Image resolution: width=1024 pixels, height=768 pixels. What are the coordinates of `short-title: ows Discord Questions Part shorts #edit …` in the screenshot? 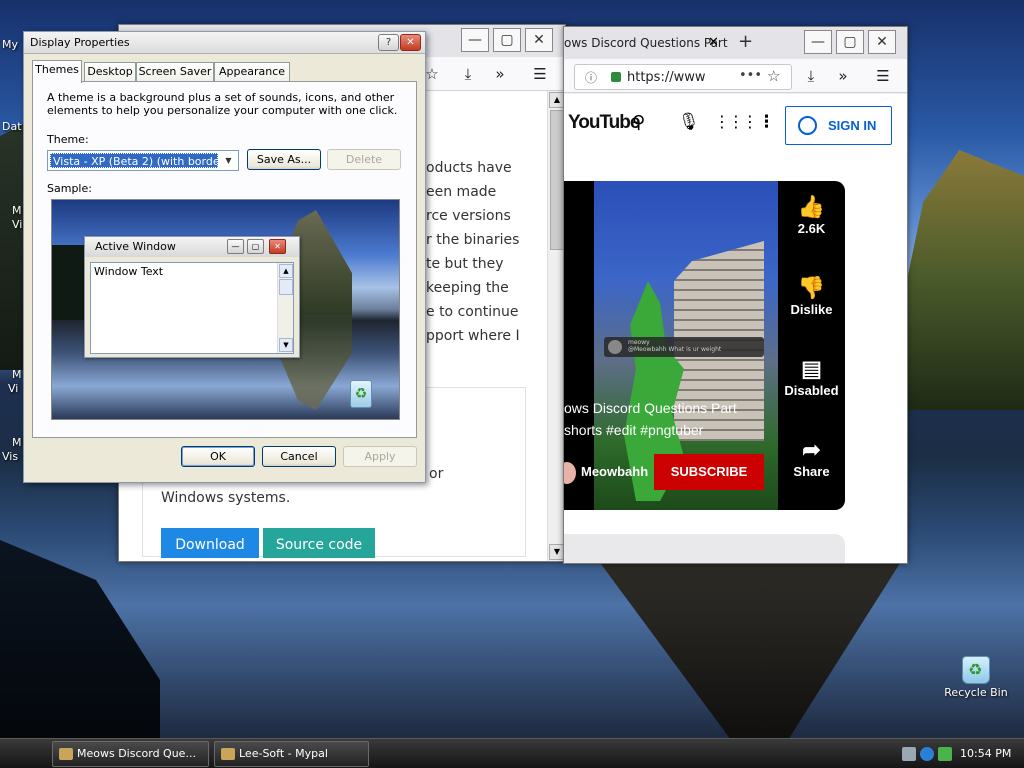 It's located at (671, 419).